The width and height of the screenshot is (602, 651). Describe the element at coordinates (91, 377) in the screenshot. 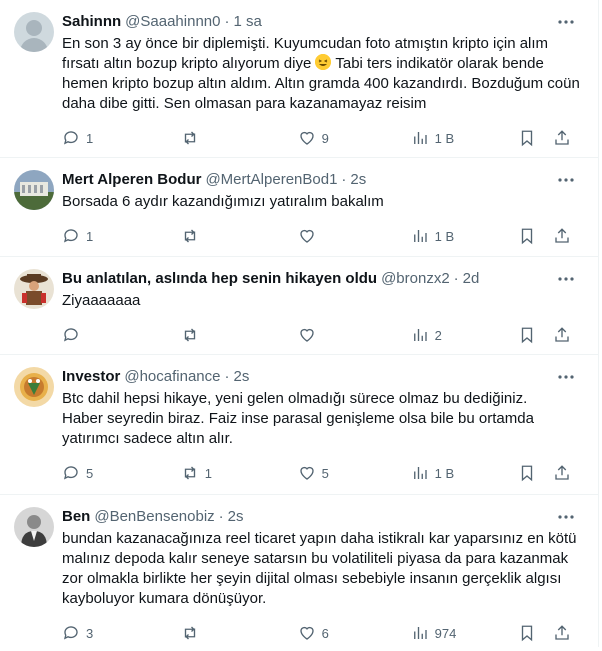

I see `display-name: Investor` at that location.